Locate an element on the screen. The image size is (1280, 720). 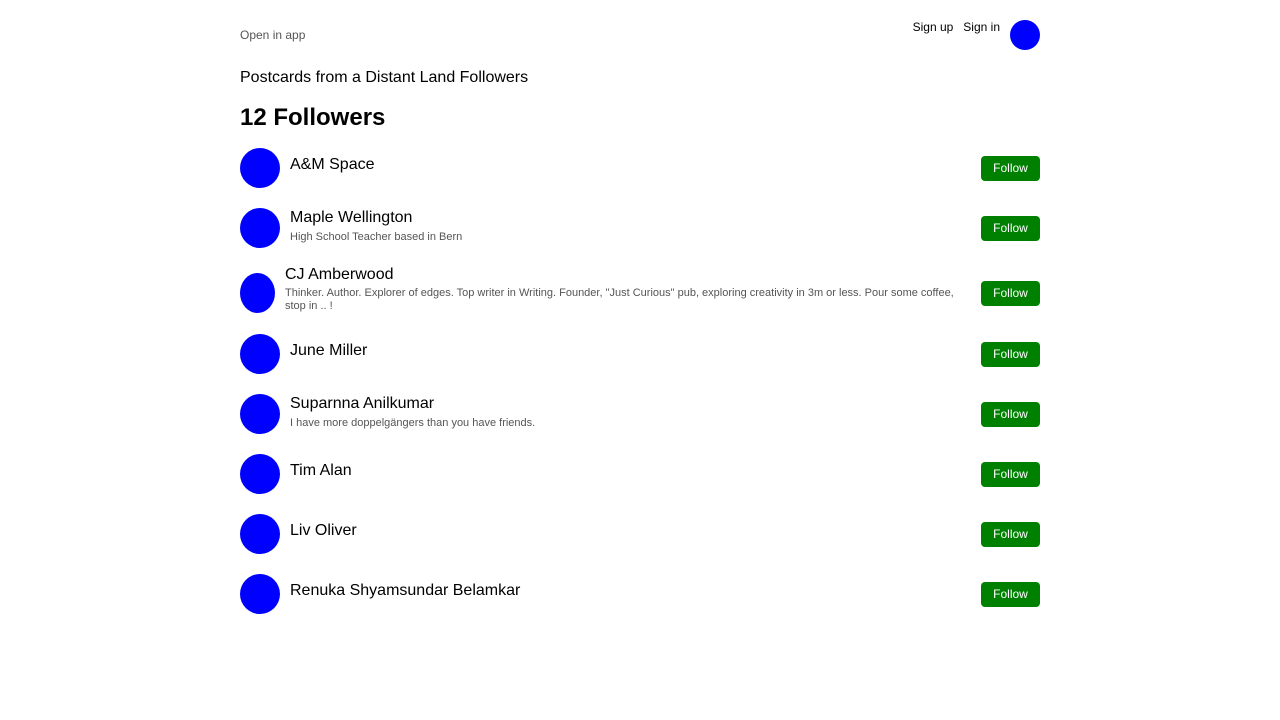
follower-name: Renuka Shyamsundar Belamkar is located at coordinates (630, 591).